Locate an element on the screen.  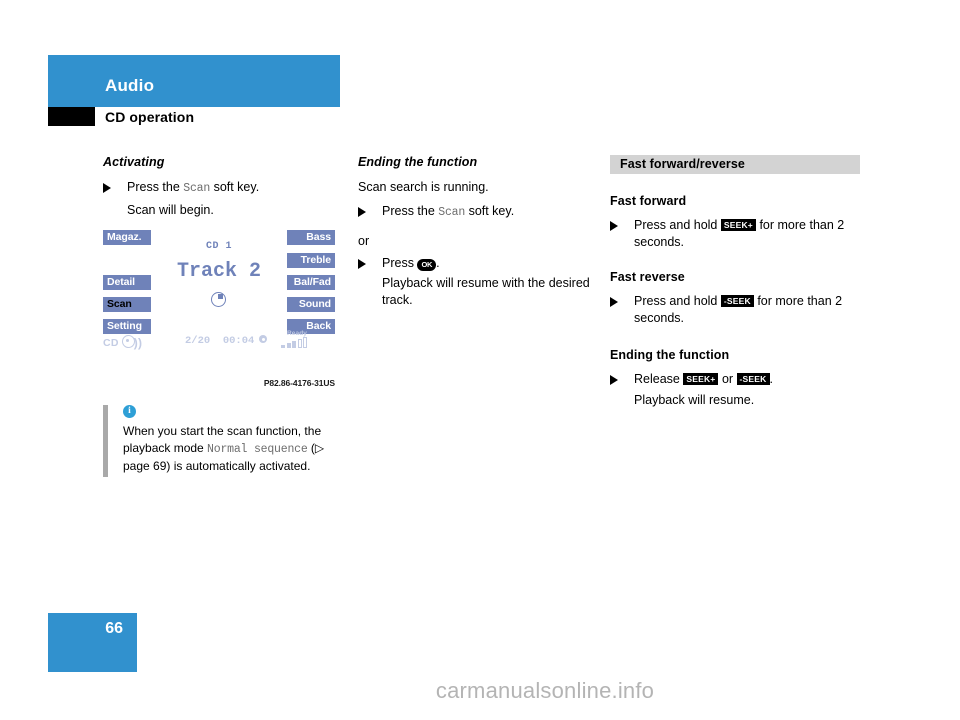
softkey-scan: Scan is located at coordinates (127, 304).